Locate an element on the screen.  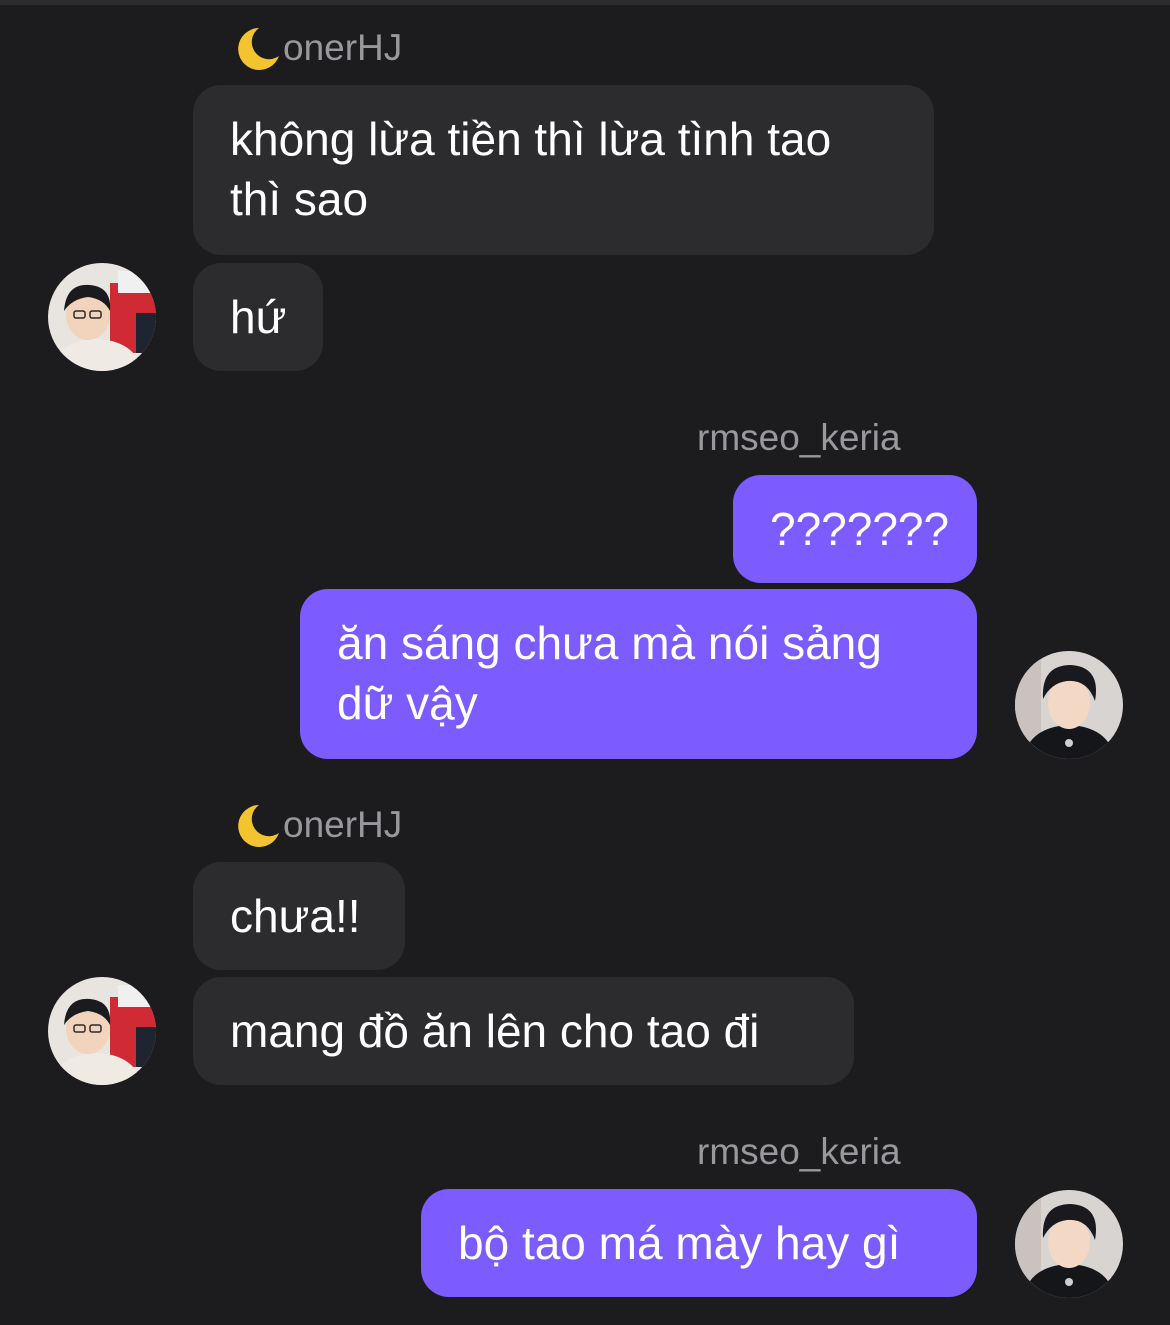
message-bubble-incoming: mang đồ ăn lên cho tao đi is located at coordinates (523, 1031).